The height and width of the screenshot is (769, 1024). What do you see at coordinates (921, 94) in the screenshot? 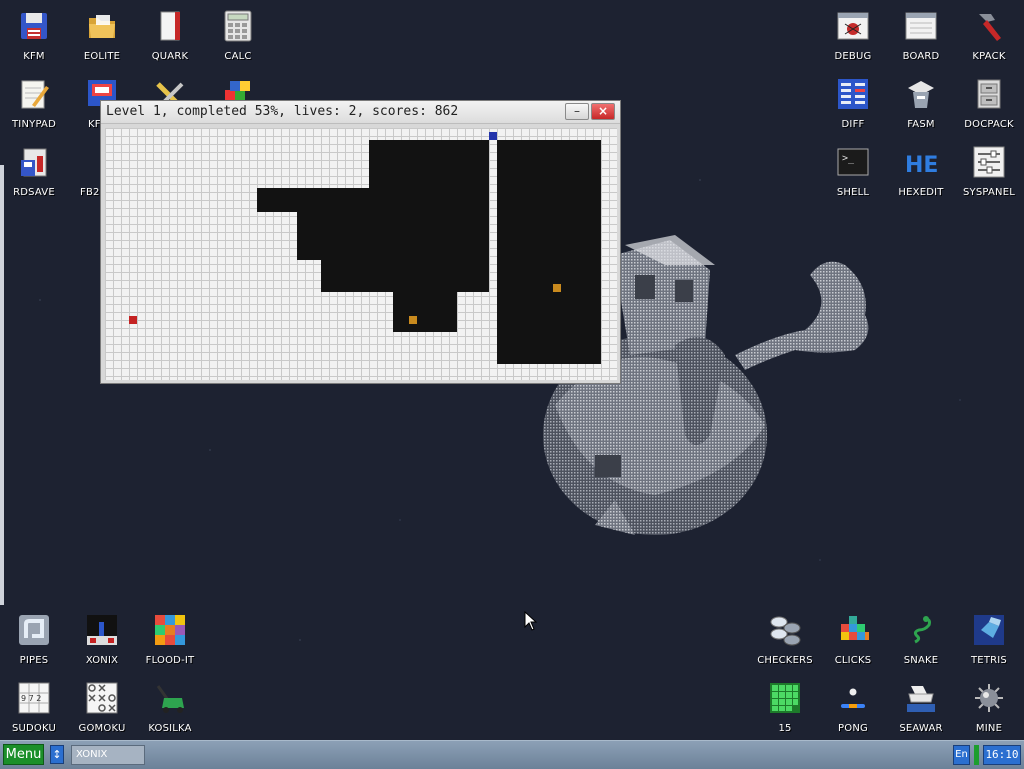
I see `fasm-icon` at bounding box center [921, 94].